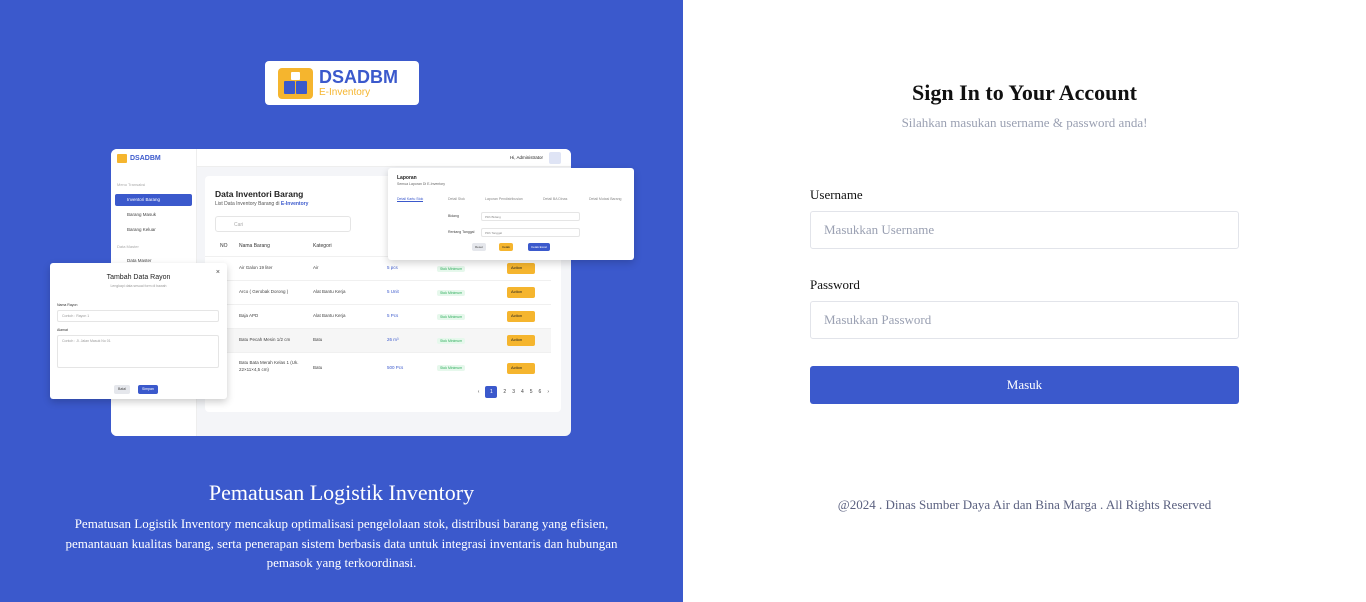 The width and height of the screenshot is (1366, 602). I want to click on preview-col-header: NO, so click(224, 246).